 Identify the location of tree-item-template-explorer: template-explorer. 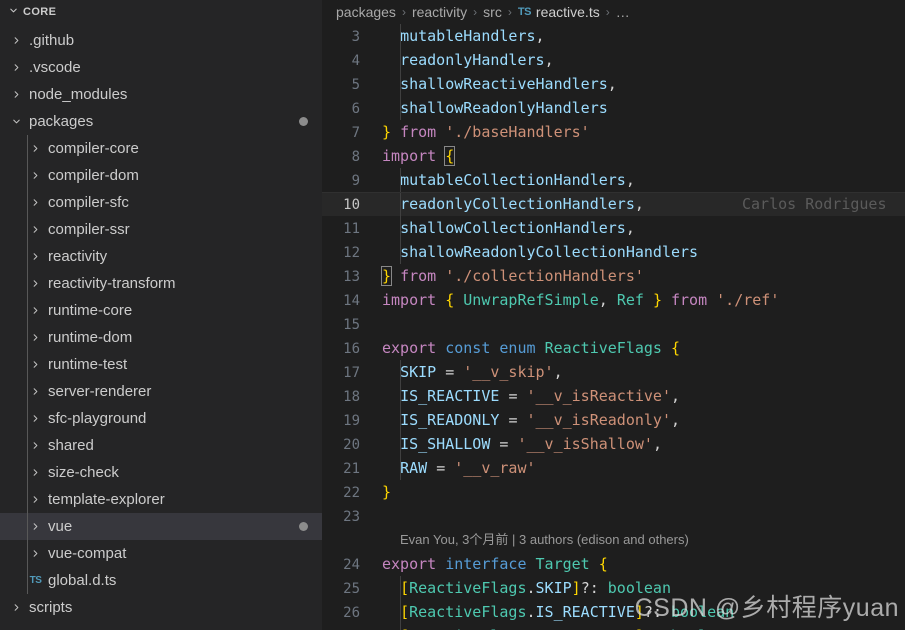
(161, 499).